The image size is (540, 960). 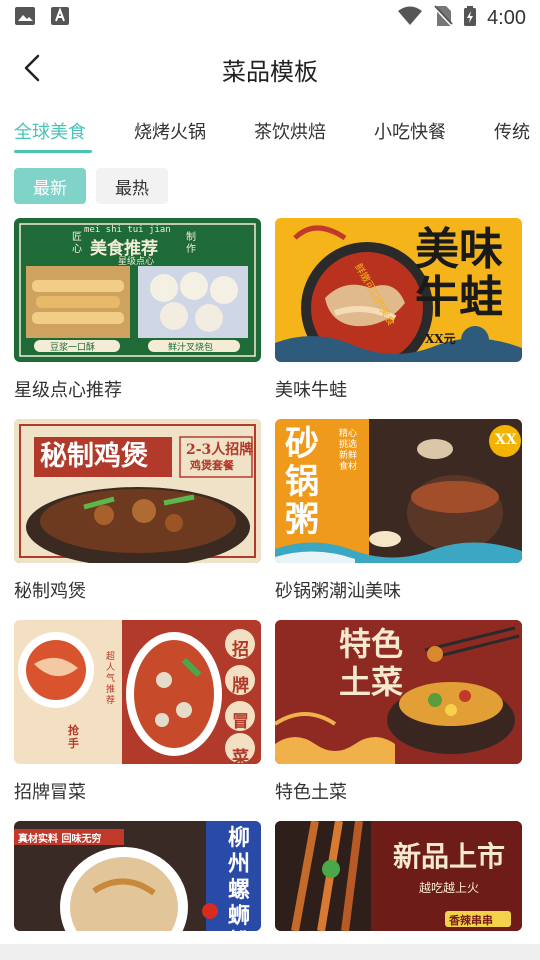 I want to click on template-title: 招牌冒菜, so click(x=50, y=792).